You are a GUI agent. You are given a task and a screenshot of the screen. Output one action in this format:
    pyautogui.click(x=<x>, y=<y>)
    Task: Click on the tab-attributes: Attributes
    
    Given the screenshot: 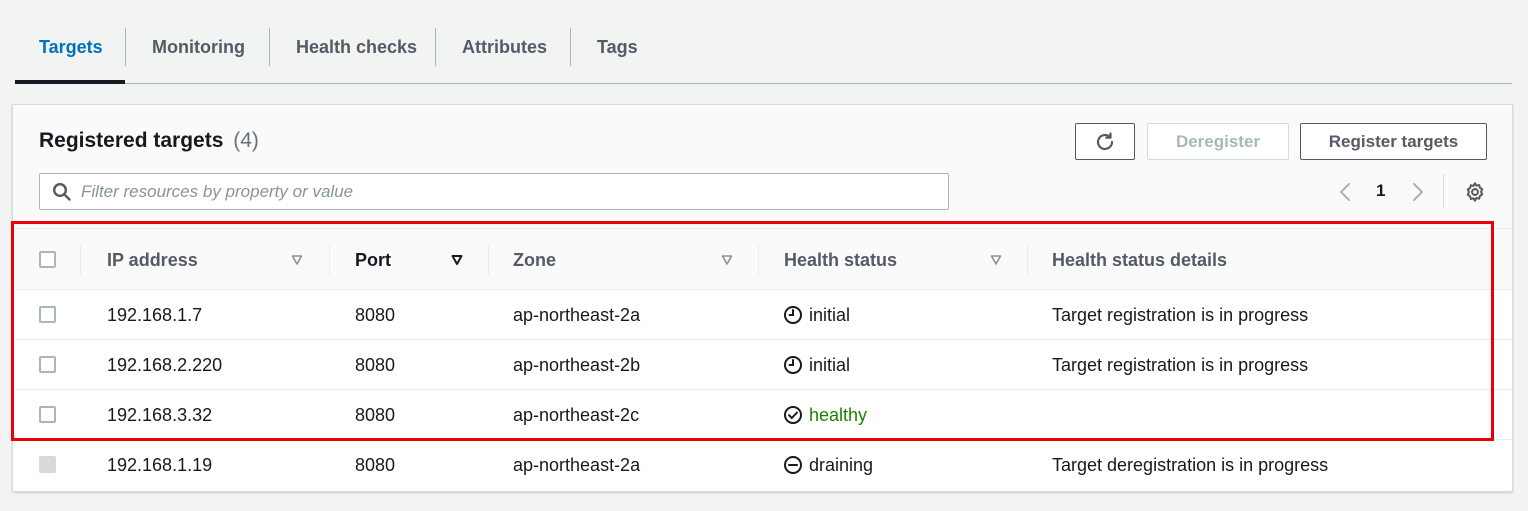 What is the action you would take?
    pyautogui.click(x=504, y=47)
    